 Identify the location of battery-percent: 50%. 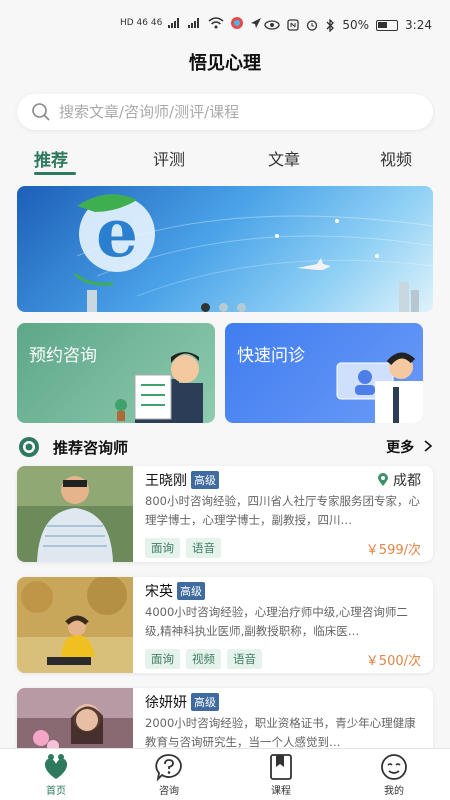
(356, 25).